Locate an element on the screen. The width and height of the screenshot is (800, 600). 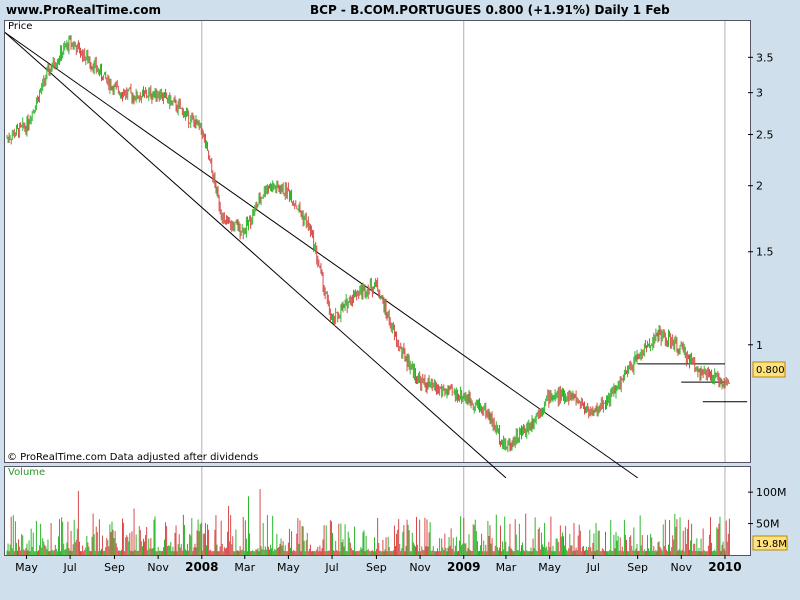
x-tick-label: 2008 is located at coordinates (201, 567).